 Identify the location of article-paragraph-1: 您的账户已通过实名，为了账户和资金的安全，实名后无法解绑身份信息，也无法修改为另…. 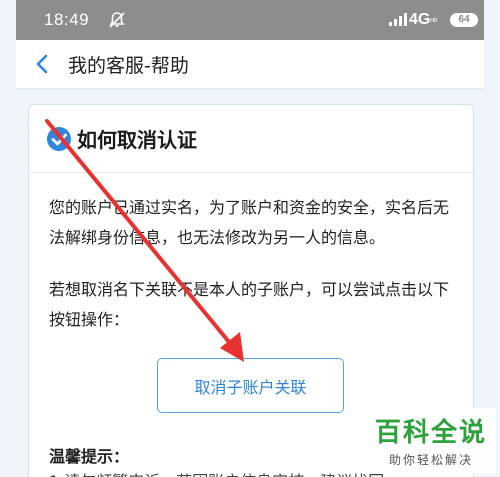
(249, 222).